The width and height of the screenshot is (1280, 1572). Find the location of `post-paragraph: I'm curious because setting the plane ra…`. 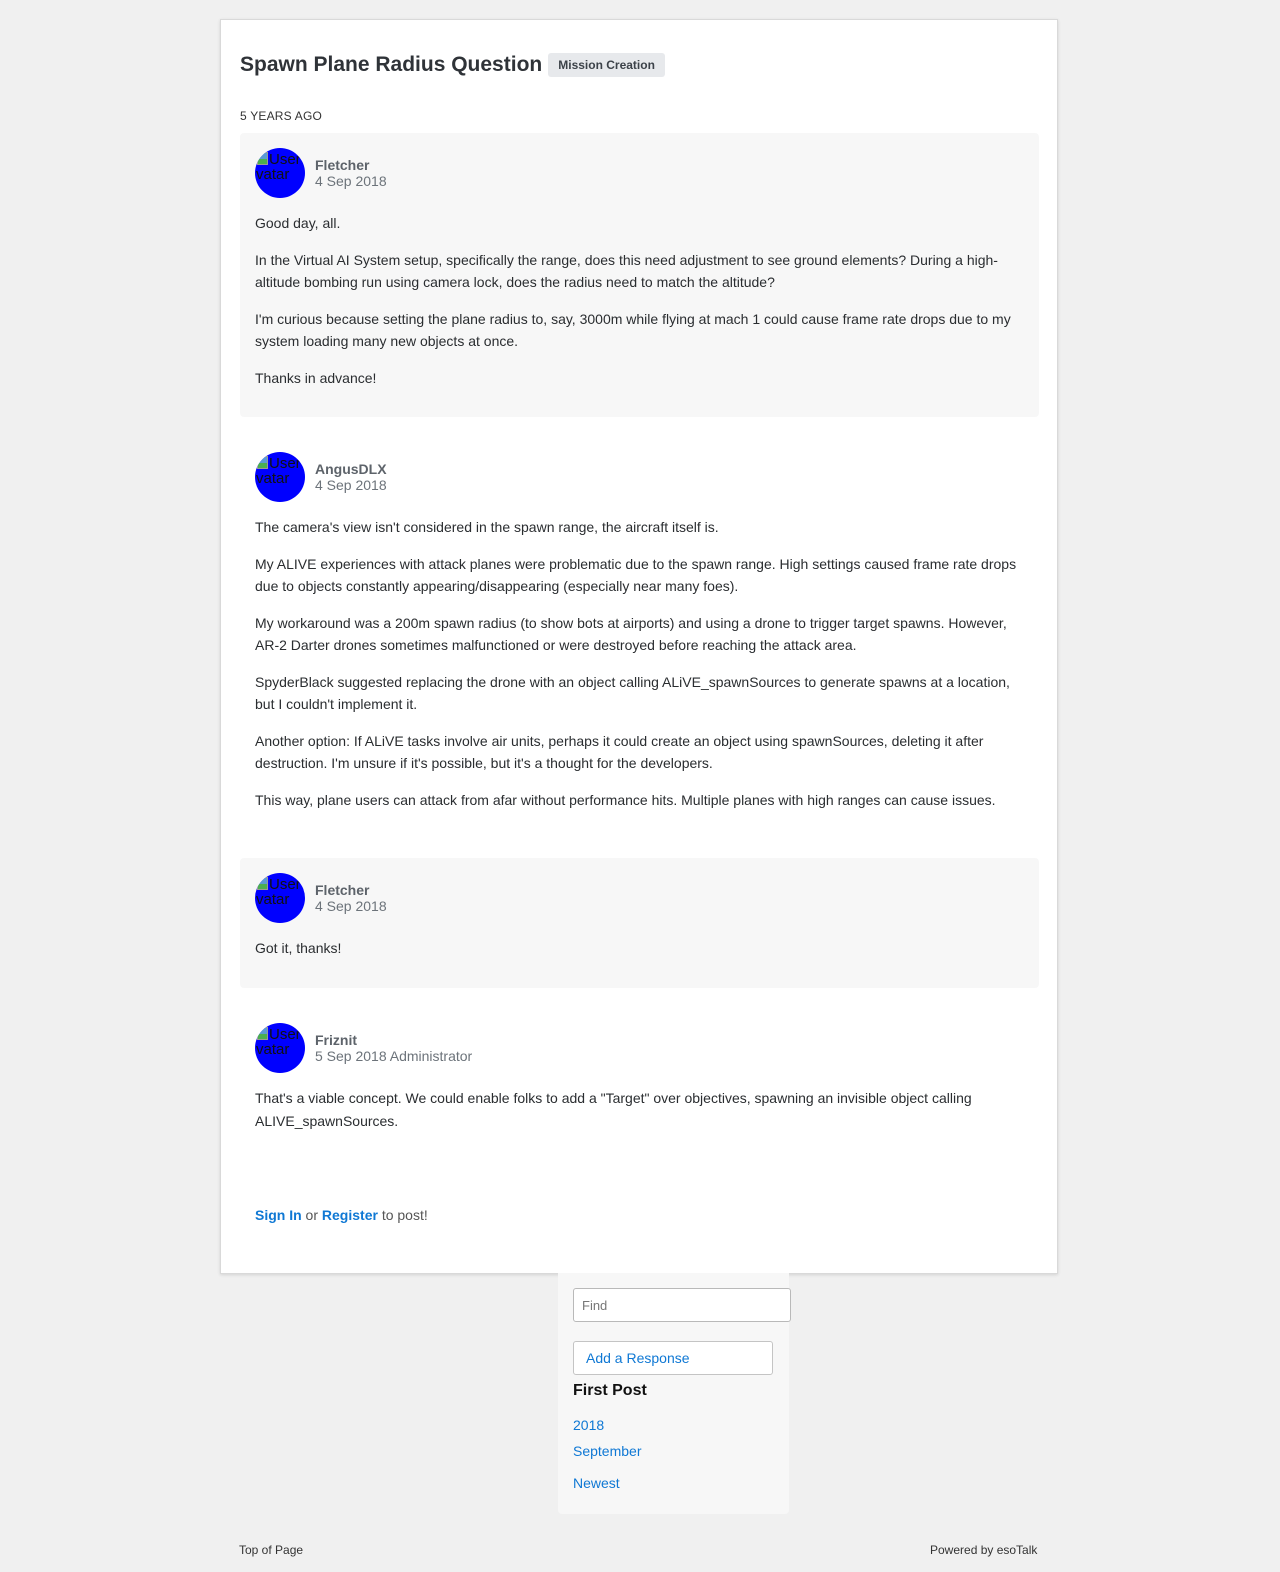

post-paragraph: I'm curious because setting the plane ra… is located at coordinates (633, 330).